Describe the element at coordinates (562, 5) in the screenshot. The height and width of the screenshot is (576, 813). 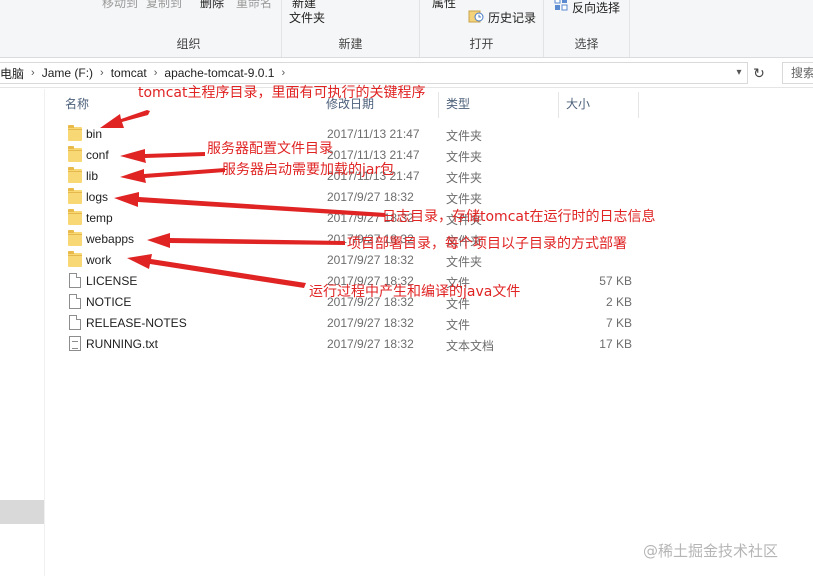
I see `invert-selection-icon` at that location.